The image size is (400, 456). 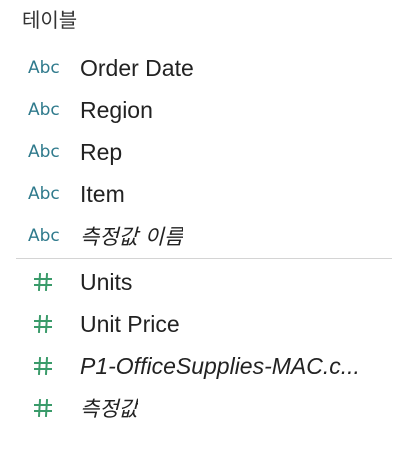 What do you see at coordinates (196, 152) in the screenshot?
I see `dimension-field-rep: Abc Rep` at bounding box center [196, 152].